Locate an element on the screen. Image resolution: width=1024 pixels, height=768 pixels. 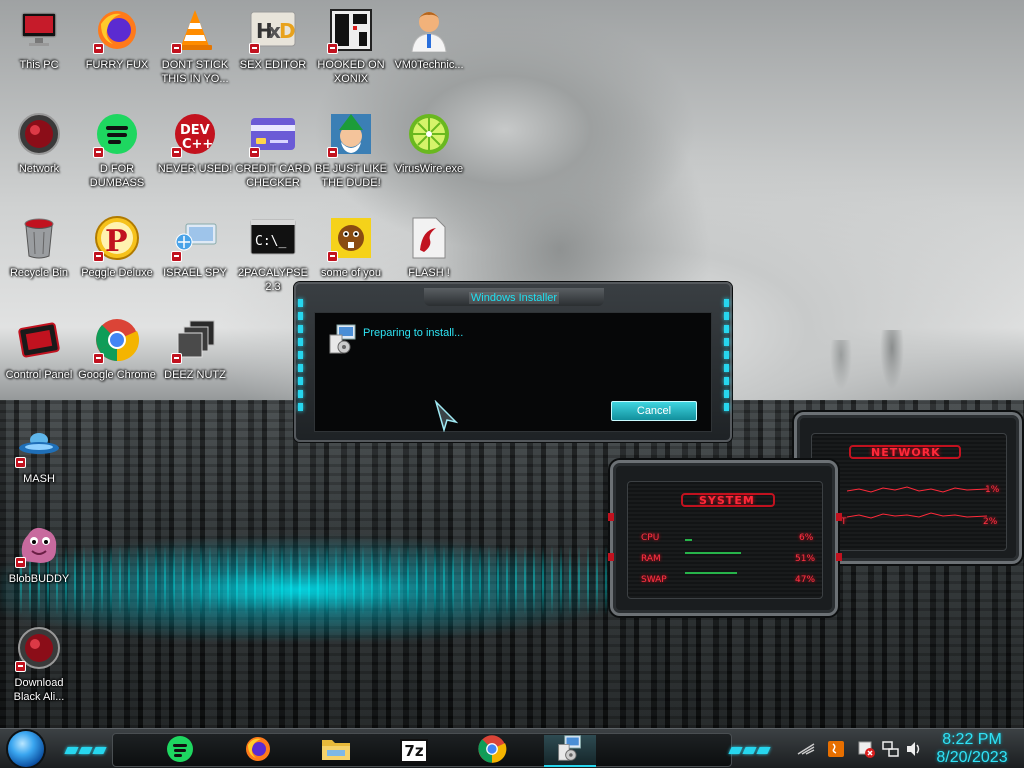
desktop-icon-label: MASH is located at coordinates (39, 479).